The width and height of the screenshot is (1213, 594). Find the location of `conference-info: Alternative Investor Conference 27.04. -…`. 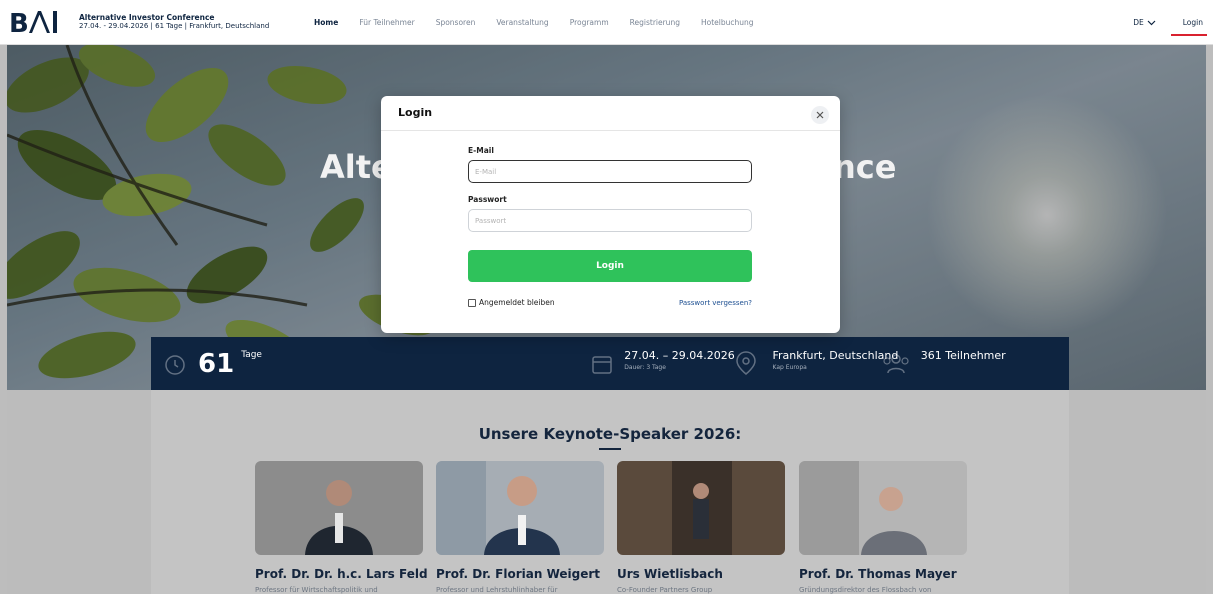

conference-info: Alternative Investor Conference 27.04. -… is located at coordinates (174, 21).